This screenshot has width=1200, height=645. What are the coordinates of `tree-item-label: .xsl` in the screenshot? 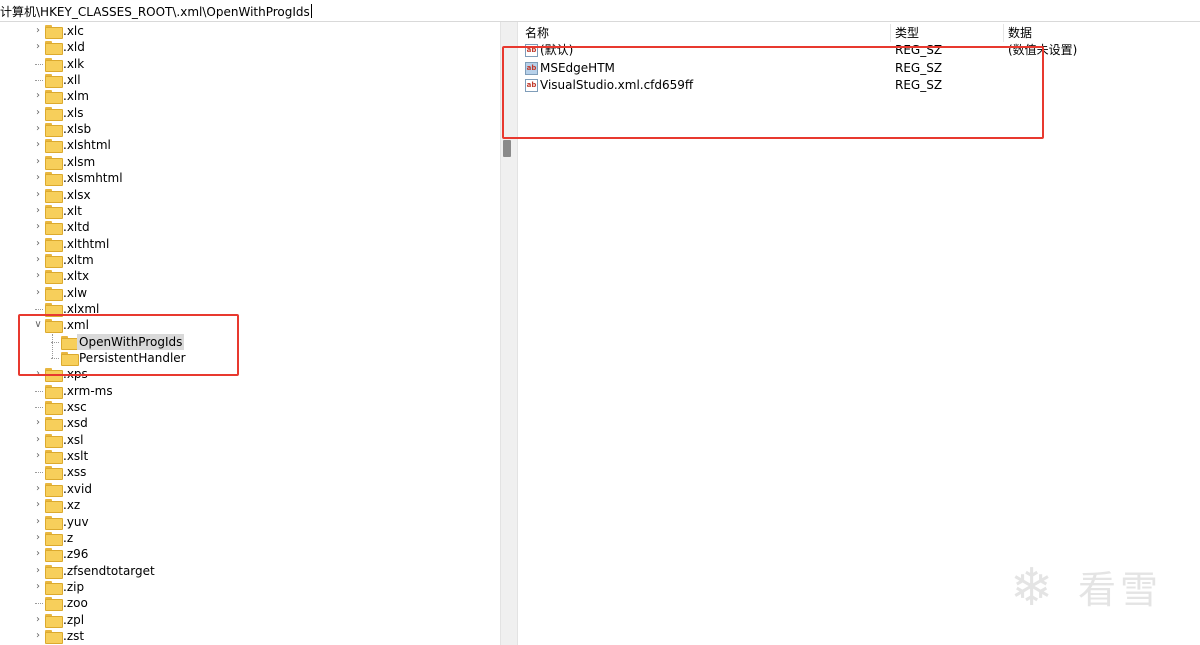 It's located at (73, 439).